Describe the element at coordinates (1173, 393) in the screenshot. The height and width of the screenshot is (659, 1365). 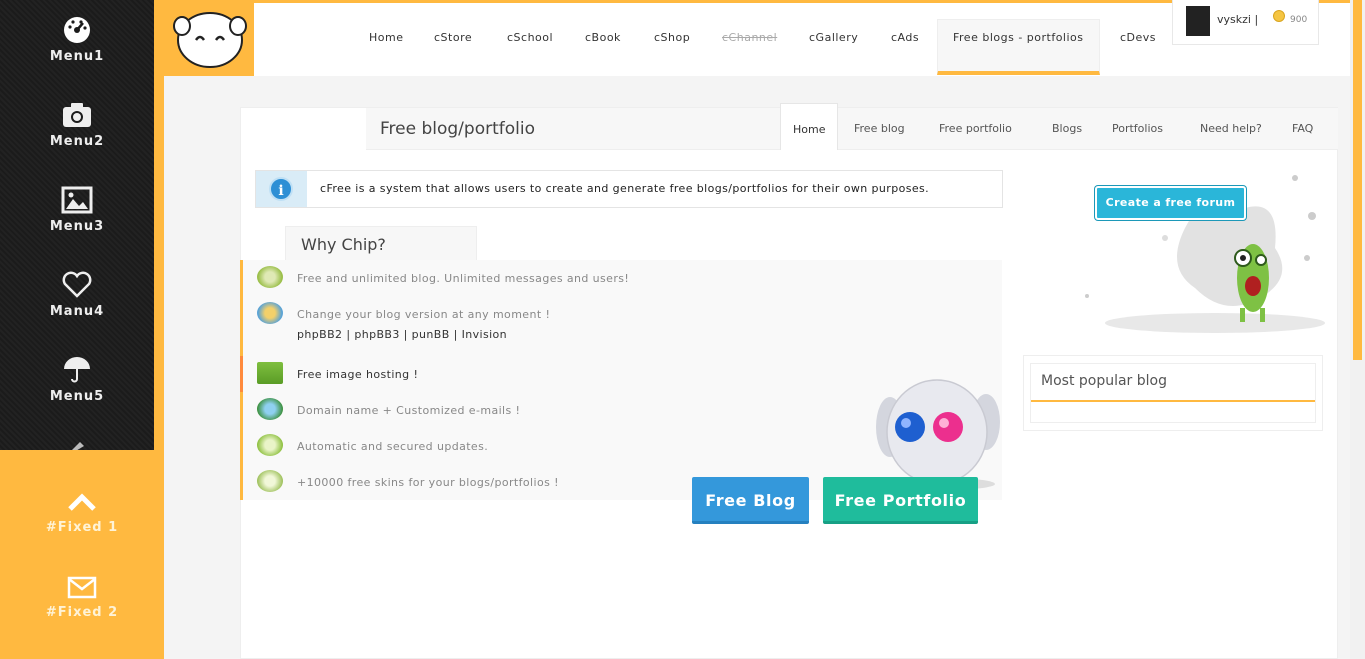
I see `popular-blog-inner` at that location.